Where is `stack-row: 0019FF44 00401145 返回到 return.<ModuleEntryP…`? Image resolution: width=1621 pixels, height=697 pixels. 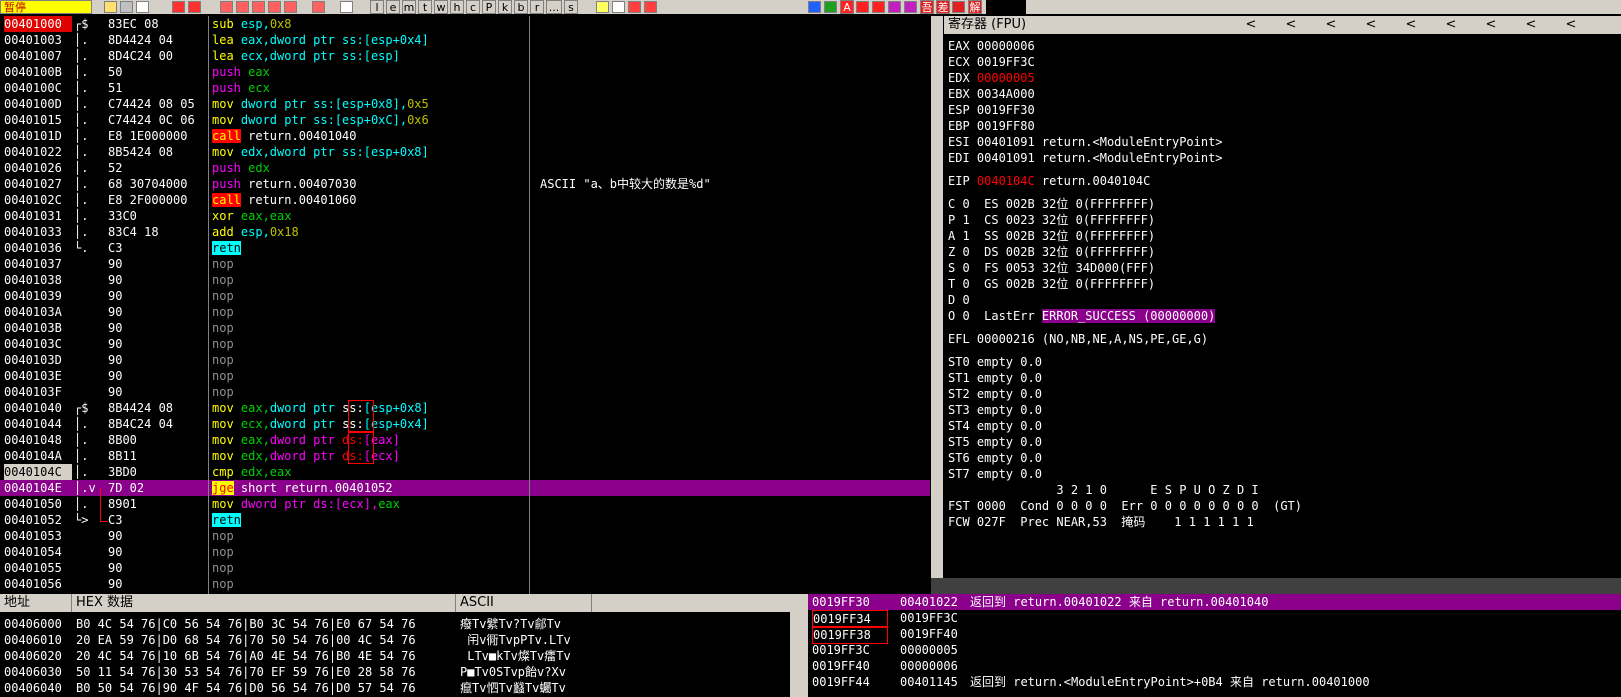 stack-row: 0019FF44 00401145 返回到 return.<ModuleEntryP… is located at coordinates (1214, 682).